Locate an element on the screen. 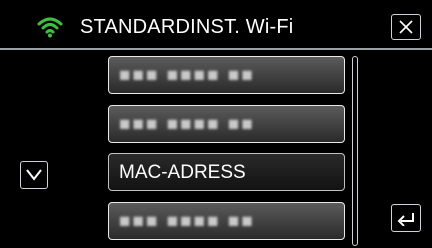 The width and height of the screenshot is (432, 248). page-title: STANDARDINST. Wi-Fi is located at coordinates (187, 27).